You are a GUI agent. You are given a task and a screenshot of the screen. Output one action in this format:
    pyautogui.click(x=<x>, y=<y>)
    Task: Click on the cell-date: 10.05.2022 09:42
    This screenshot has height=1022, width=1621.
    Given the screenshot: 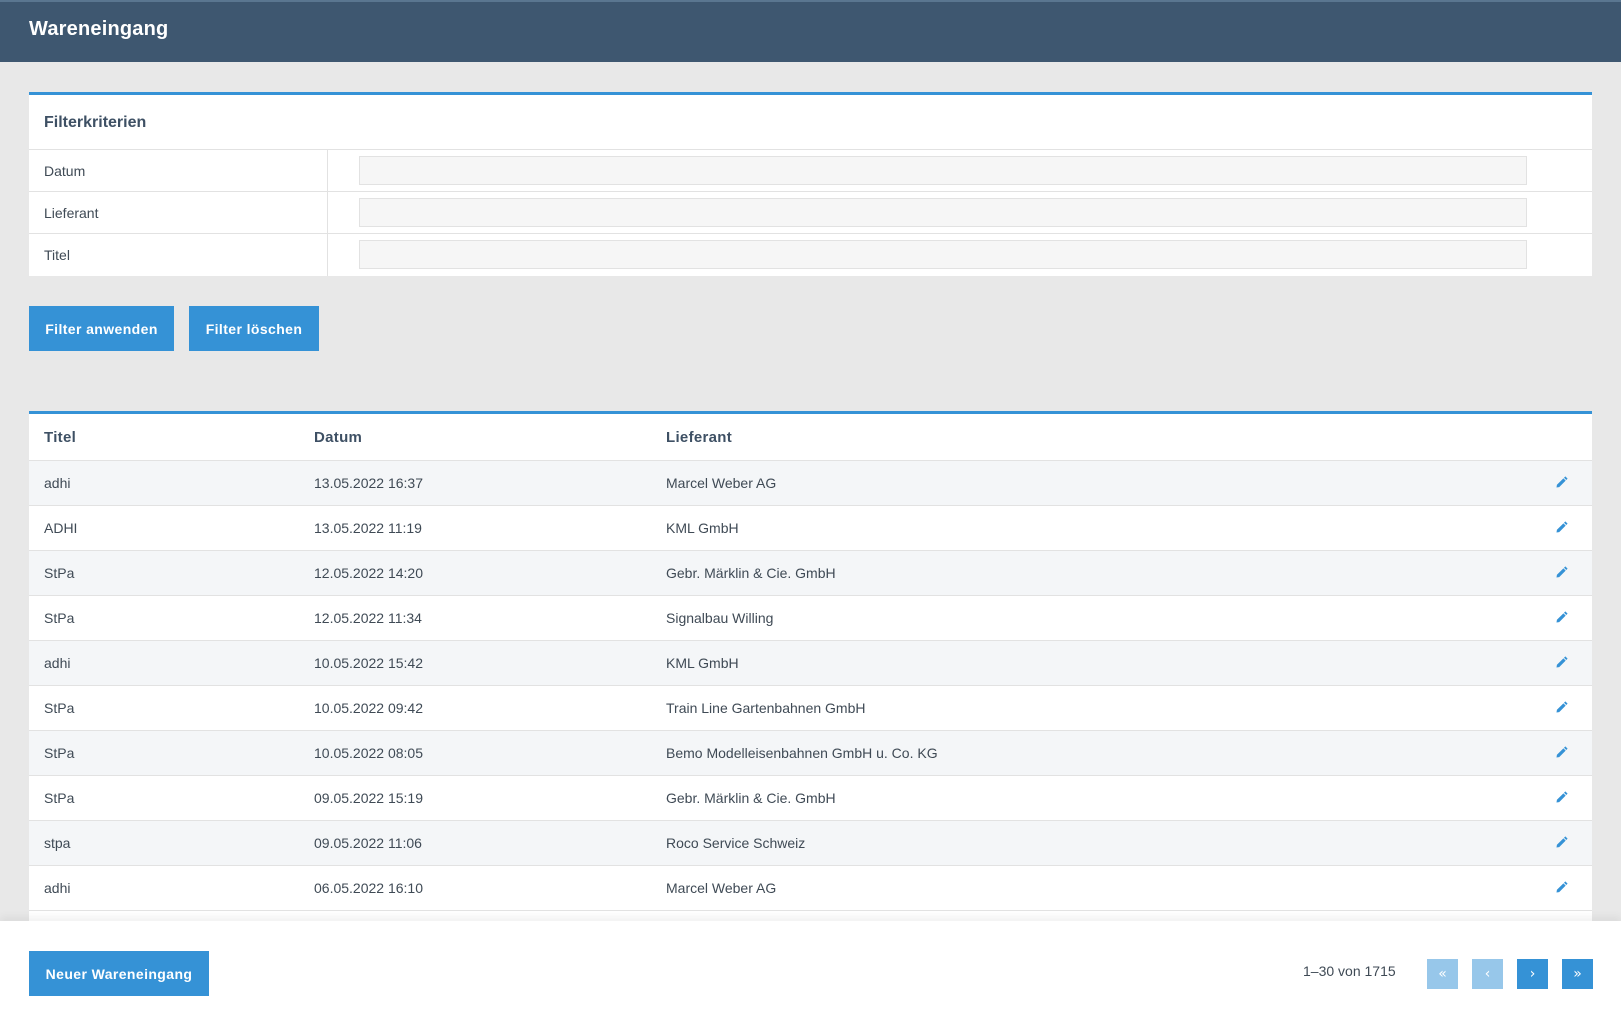 What is the action you would take?
    pyautogui.click(x=368, y=708)
    